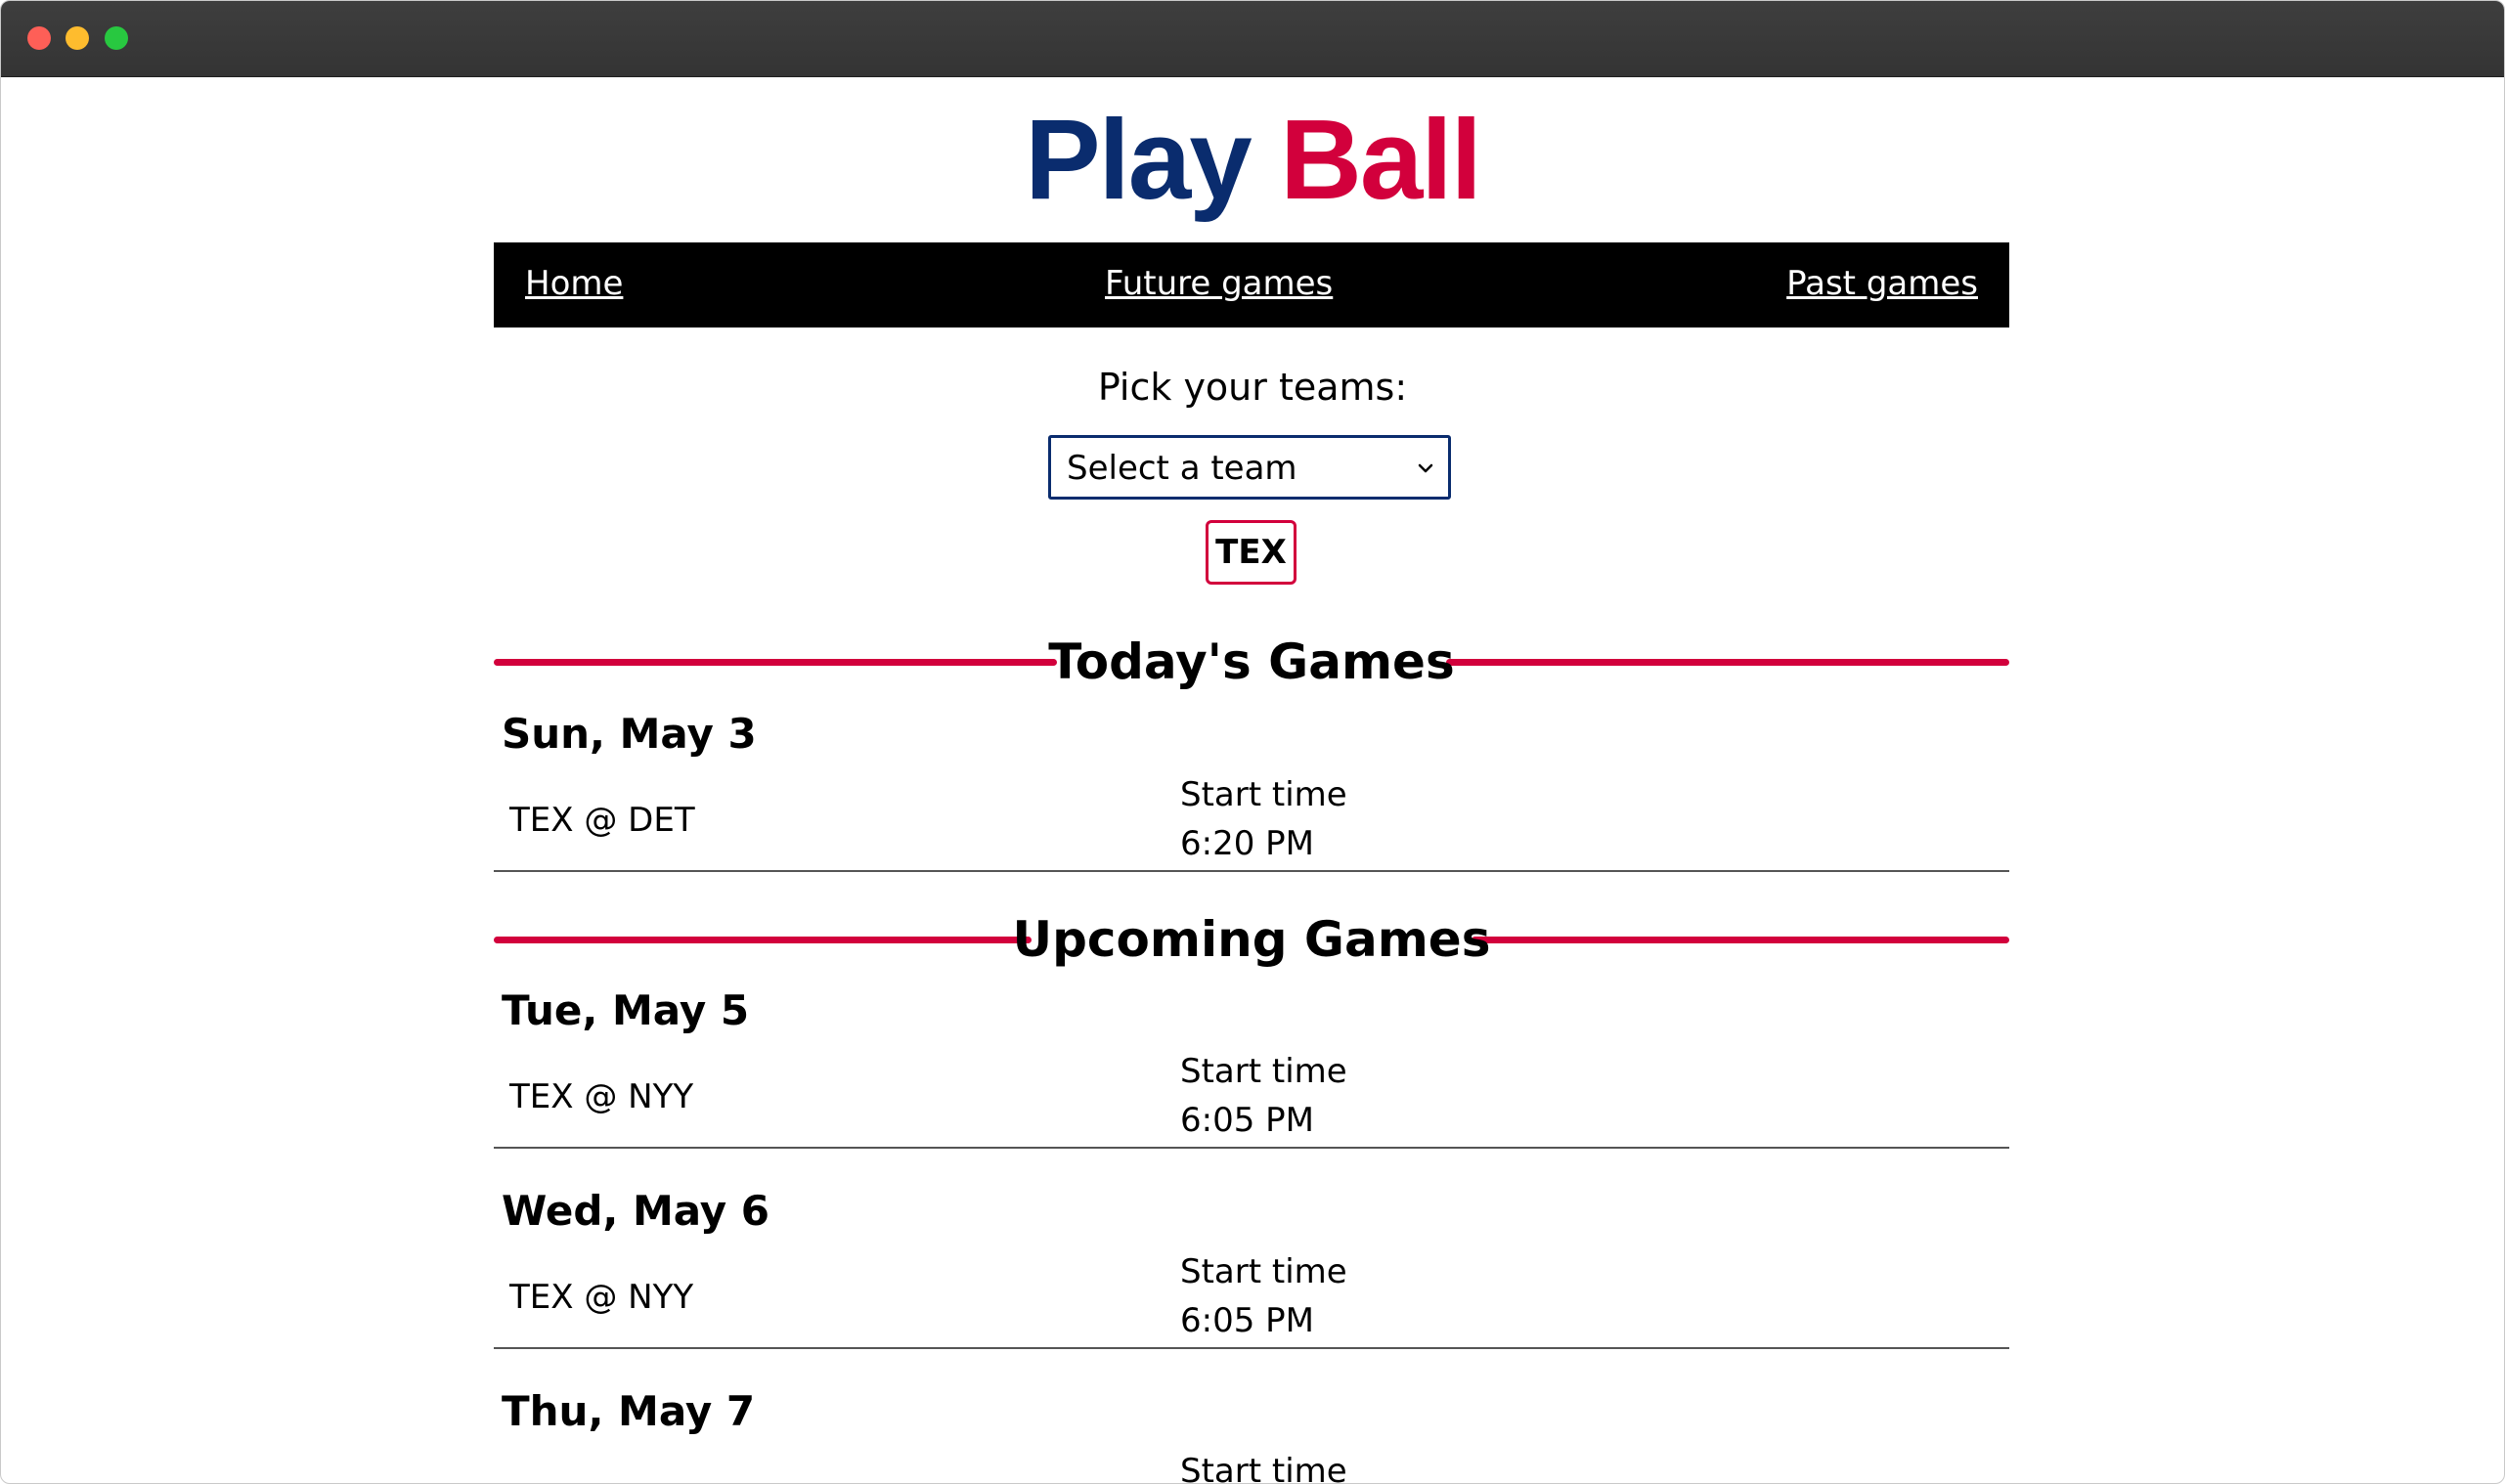  I want to click on team-select-value: Select a team, so click(1182, 468).